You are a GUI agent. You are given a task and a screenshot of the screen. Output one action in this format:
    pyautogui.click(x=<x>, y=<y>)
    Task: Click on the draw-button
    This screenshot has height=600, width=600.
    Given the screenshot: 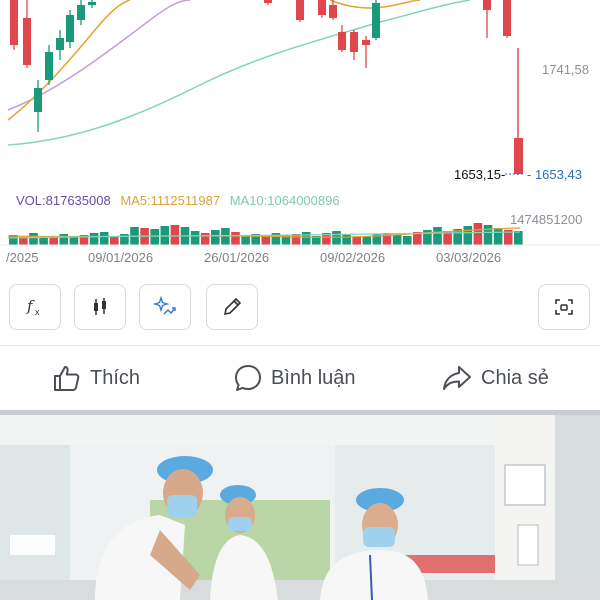 What is the action you would take?
    pyautogui.click(x=232, y=307)
    